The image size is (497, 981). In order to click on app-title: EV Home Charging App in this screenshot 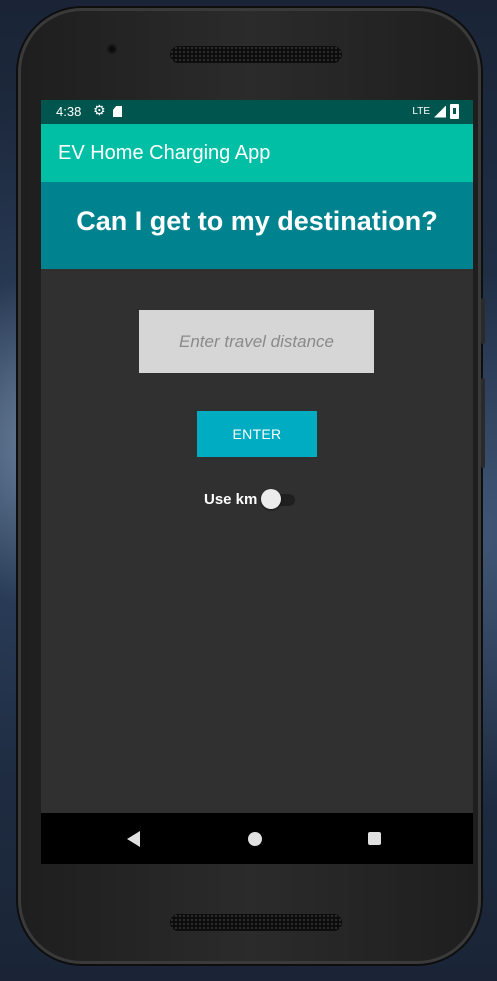, I will do `click(164, 153)`.